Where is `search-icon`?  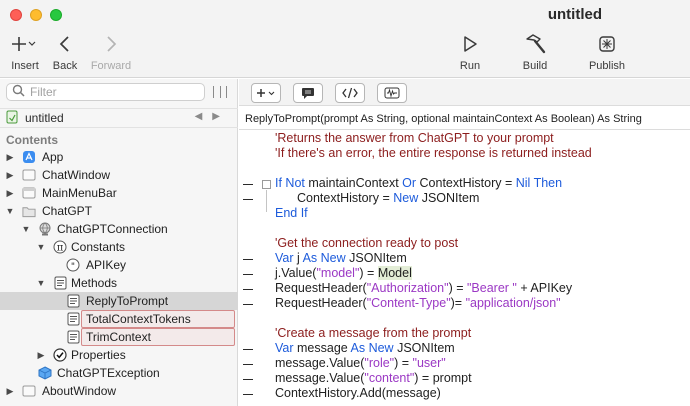
search-icon is located at coordinates (18, 92).